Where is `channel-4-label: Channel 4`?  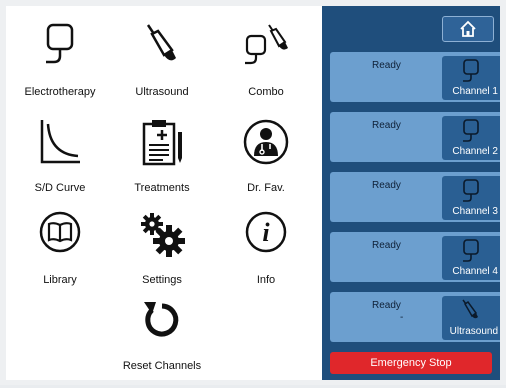 channel-4-label: Channel 4 is located at coordinates (475, 271).